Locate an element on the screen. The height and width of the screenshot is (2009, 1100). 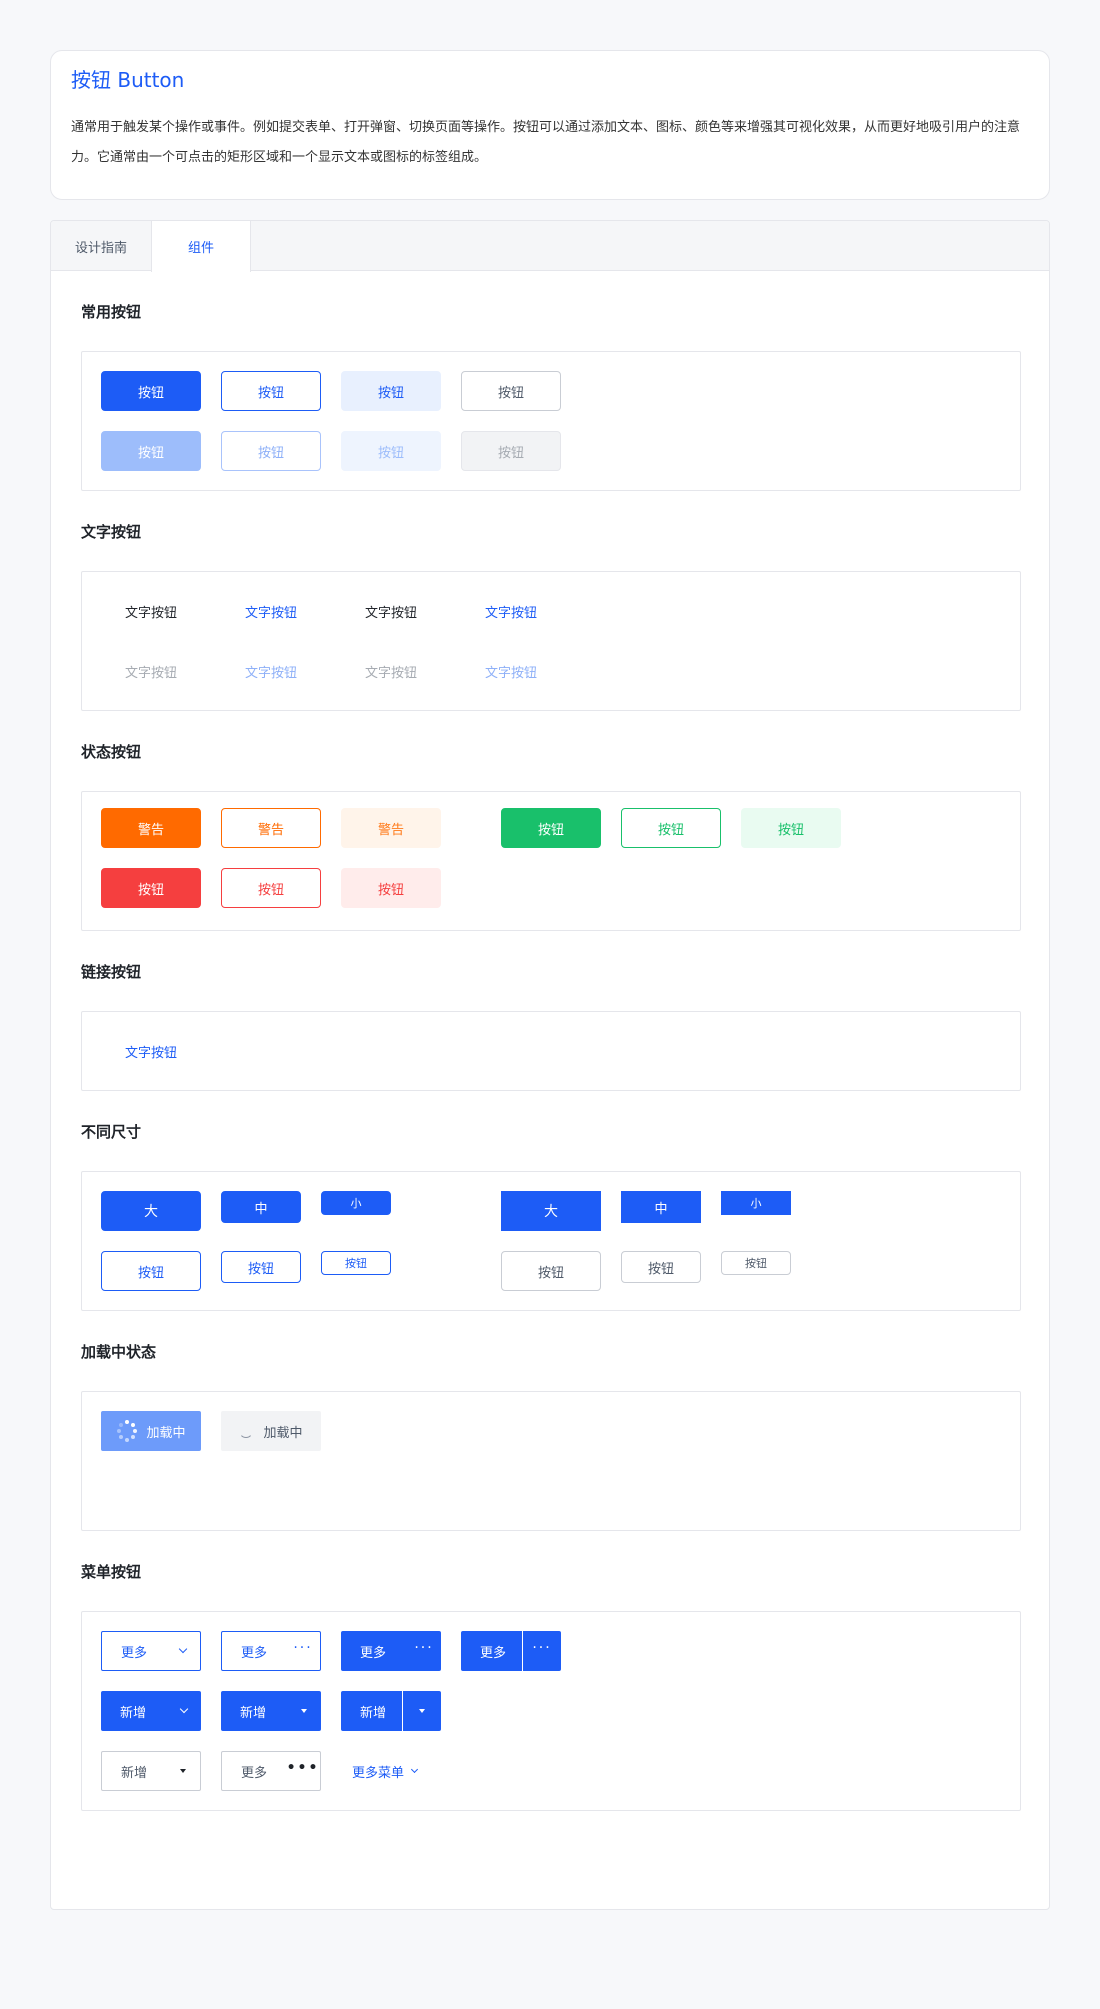
danger-light-button: 按钮 is located at coordinates (391, 888).